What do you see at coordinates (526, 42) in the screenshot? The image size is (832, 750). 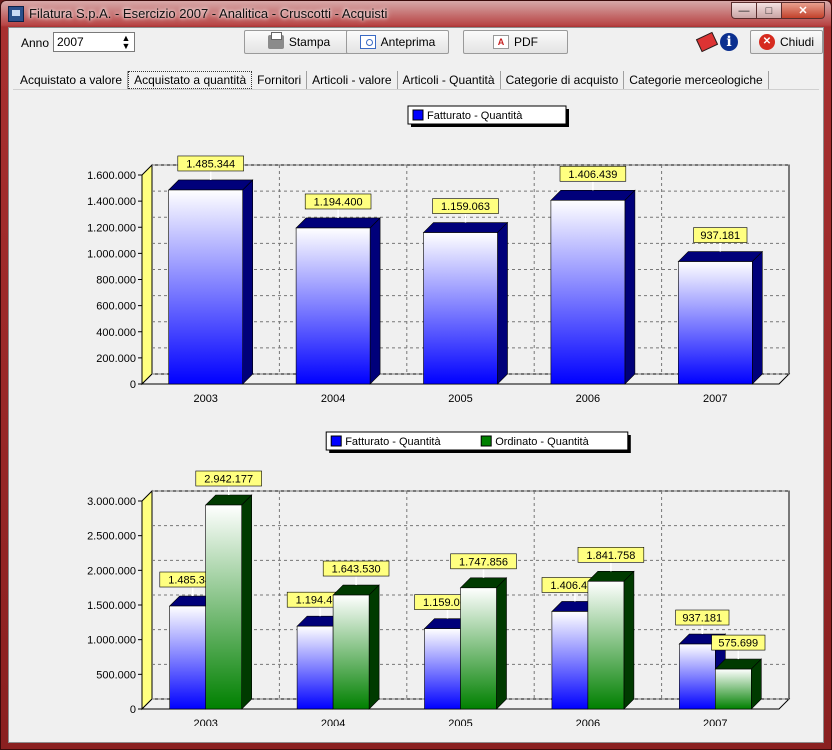 I see `pdf-label: PDF` at bounding box center [526, 42].